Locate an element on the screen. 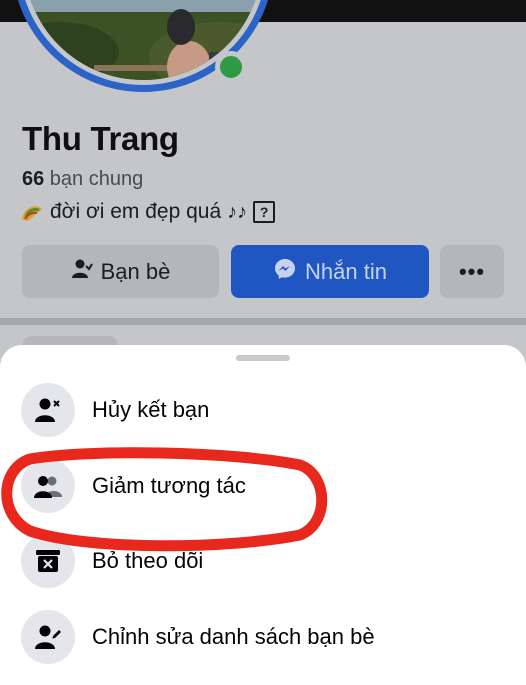 The image size is (526, 685). sheet-grabber-handle is located at coordinates (263, 358).